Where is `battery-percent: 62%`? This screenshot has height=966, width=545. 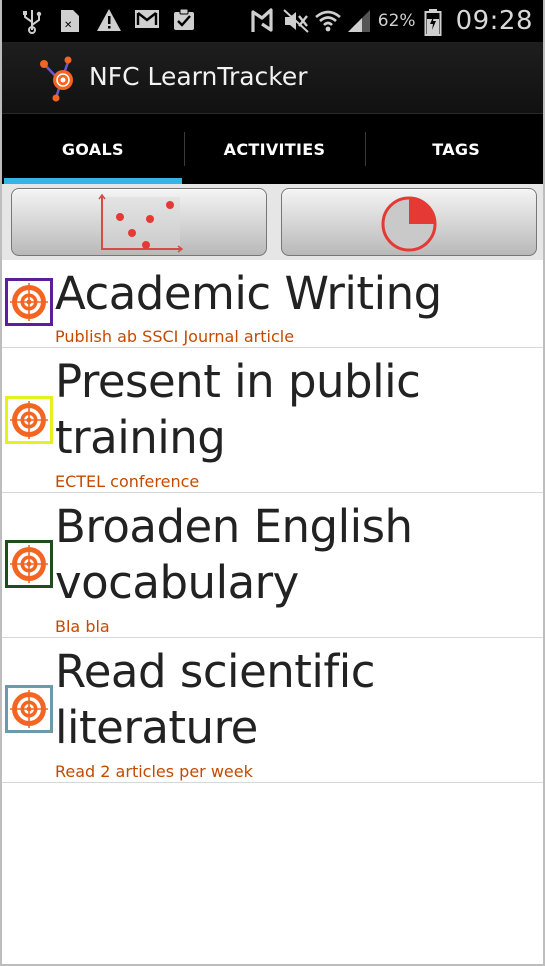 battery-percent: 62% is located at coordinates (396, 21).